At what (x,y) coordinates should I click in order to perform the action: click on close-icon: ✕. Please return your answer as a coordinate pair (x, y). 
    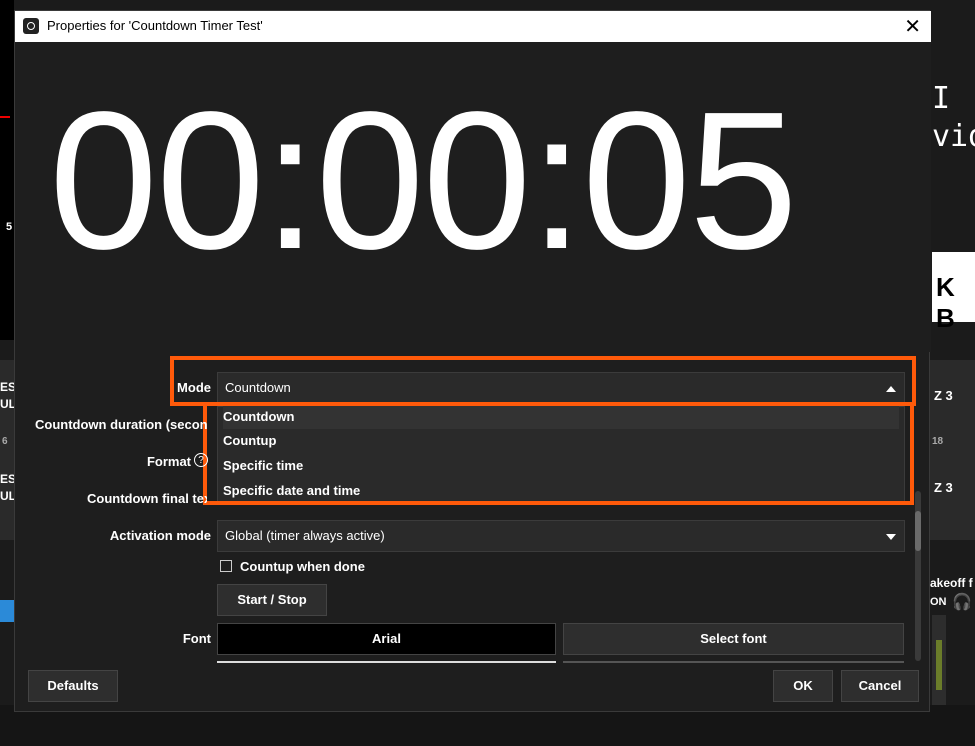
    Looking at the image, I should click on (912, 26).